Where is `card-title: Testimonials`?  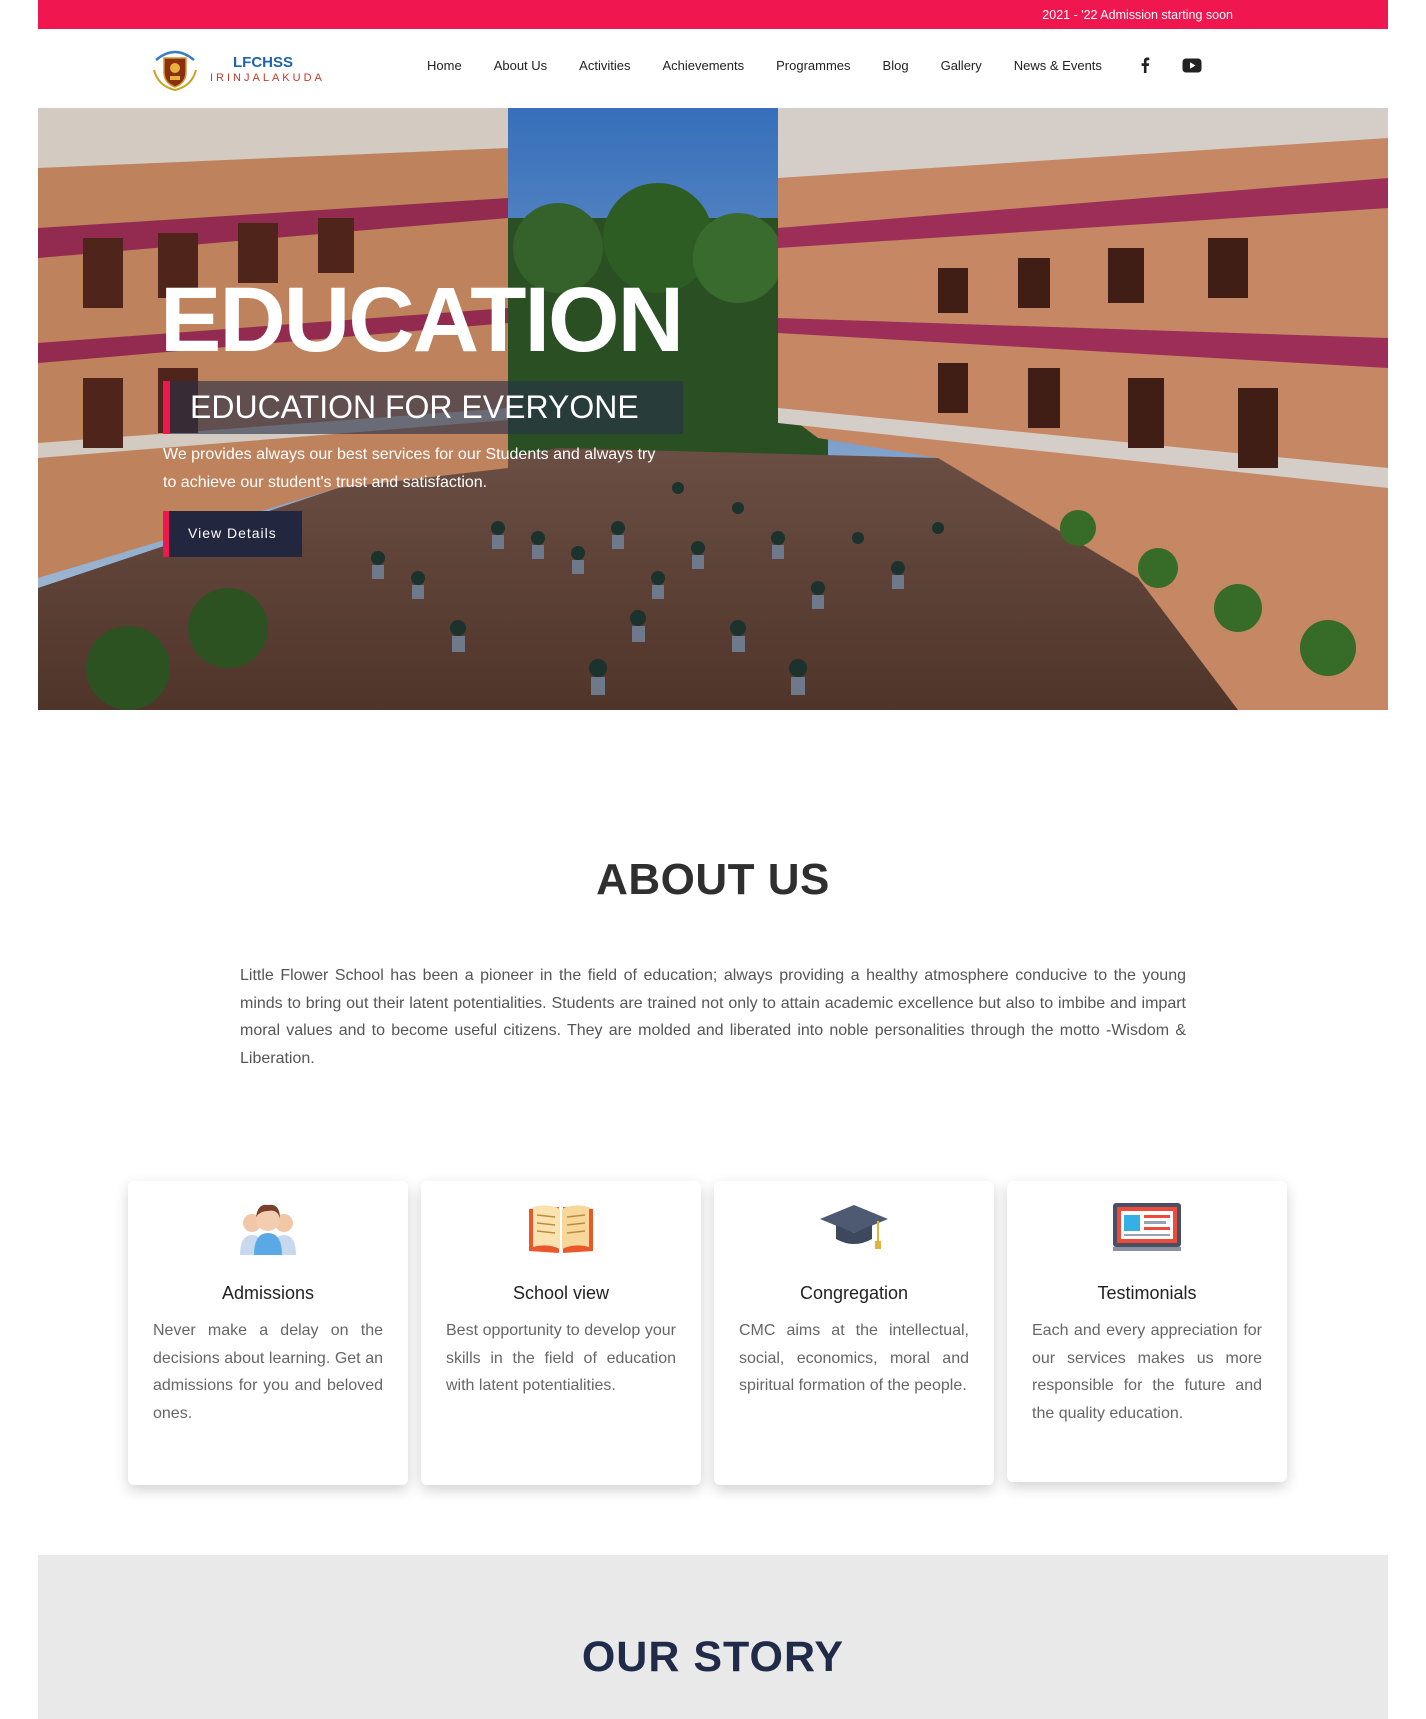
card-title: Testimonials is located at coordinates (1147, 1293).